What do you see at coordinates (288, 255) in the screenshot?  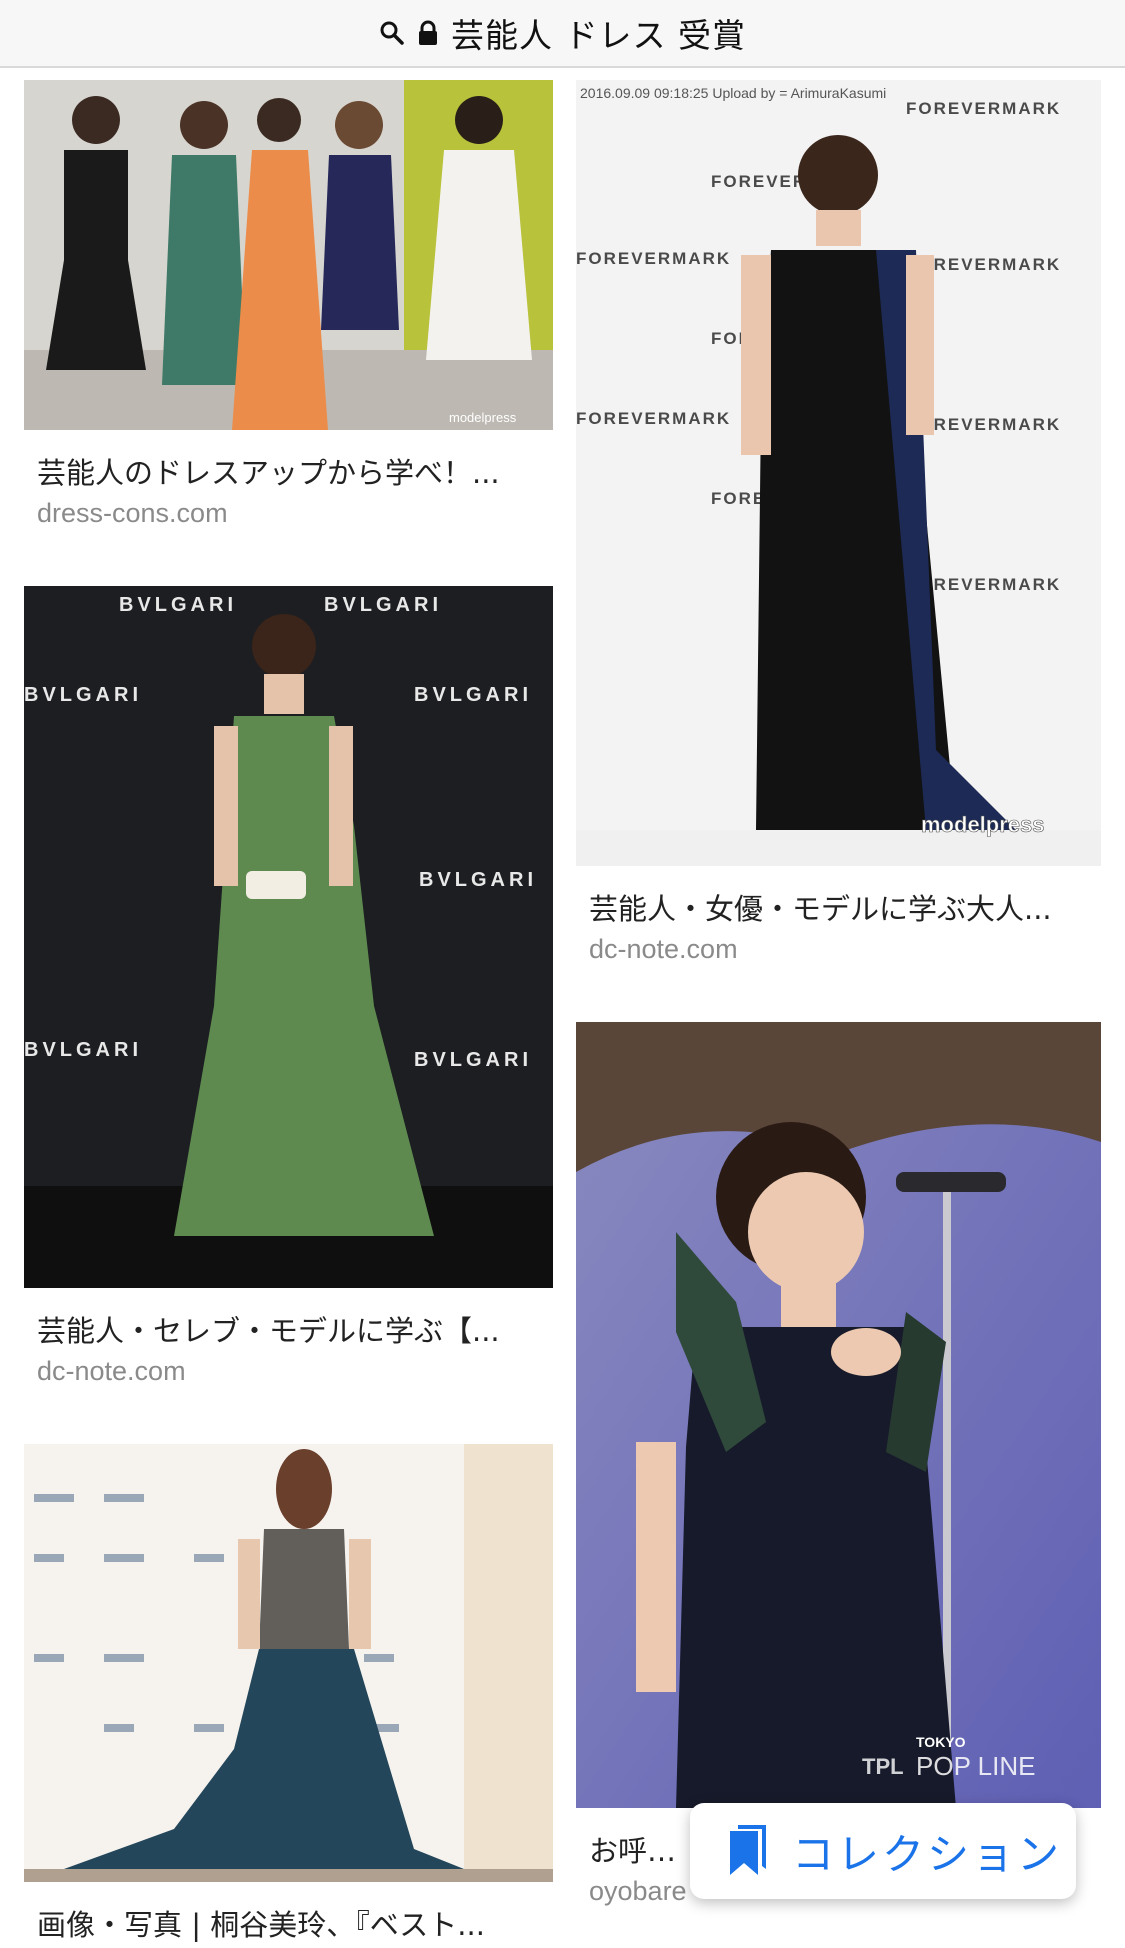 I see `result-image: modelpress` at bounding box center [288, 255].